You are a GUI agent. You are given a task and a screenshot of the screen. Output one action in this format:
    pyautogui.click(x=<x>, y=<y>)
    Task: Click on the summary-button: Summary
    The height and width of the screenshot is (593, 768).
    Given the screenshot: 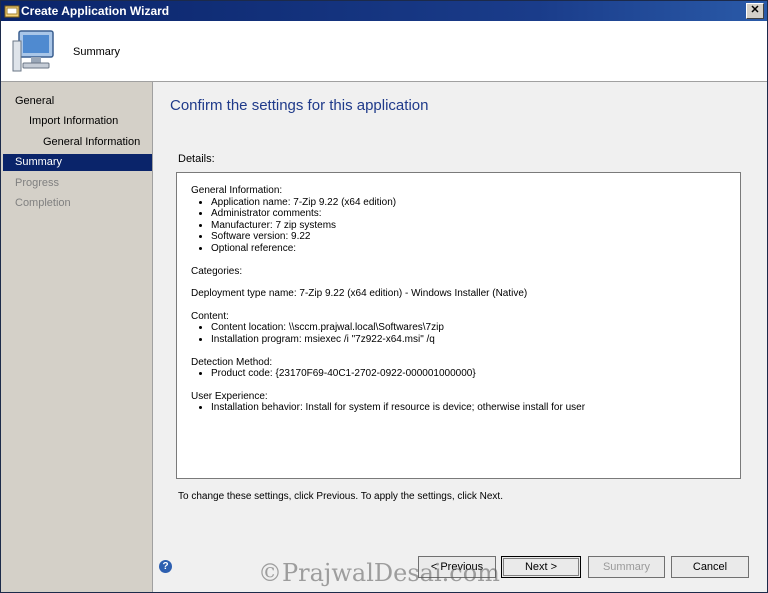 What is the action you would take?
    pyautogui.click(x=626, y=567)
    